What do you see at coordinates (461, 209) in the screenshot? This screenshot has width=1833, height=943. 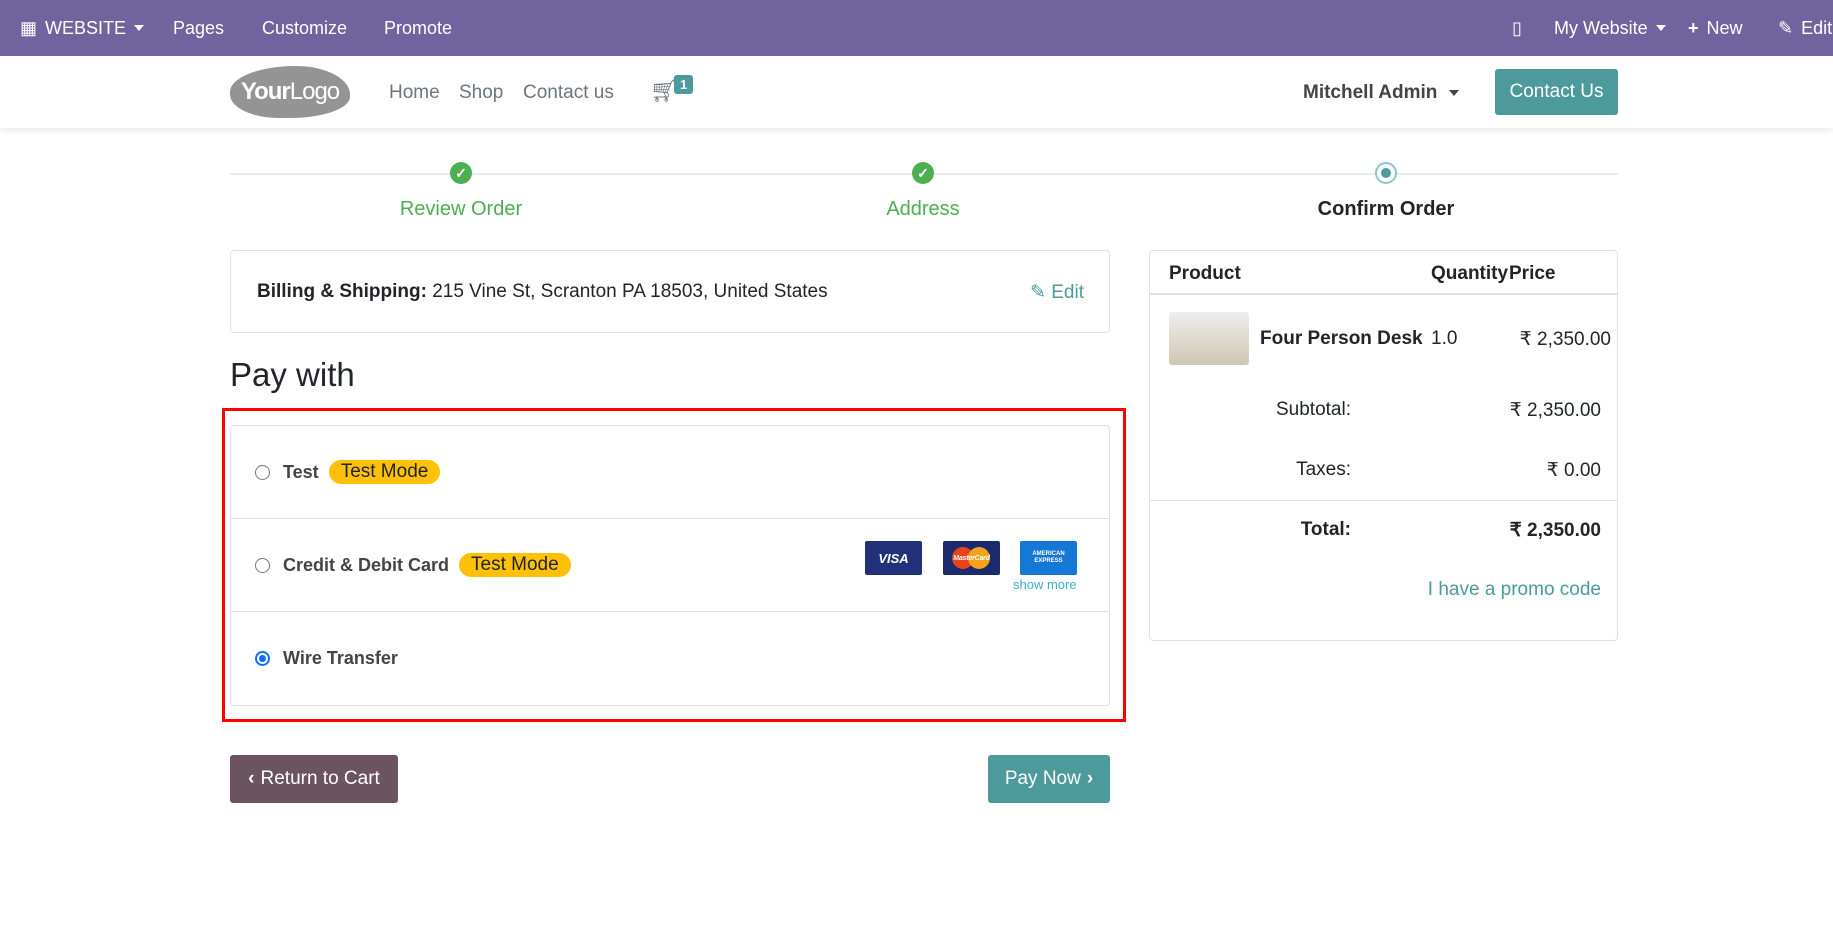 I see `step-review-order: Review Order` at bounding box center [461, 209].